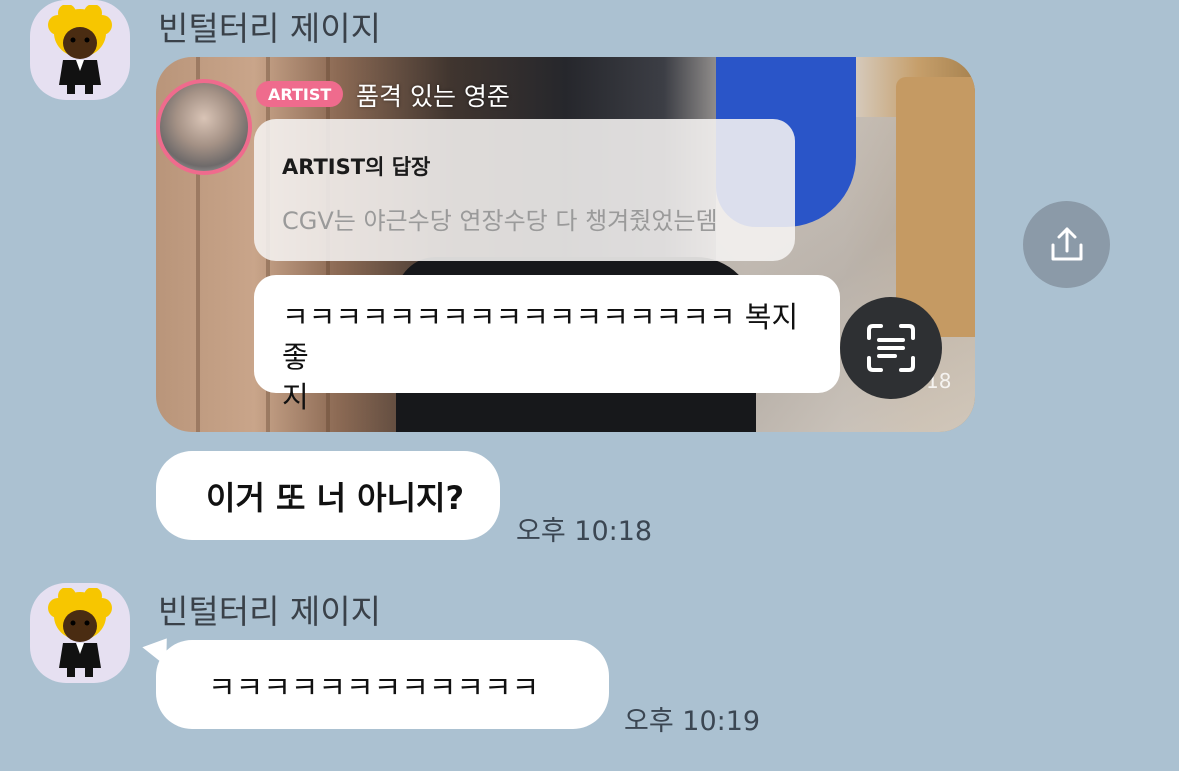 This screenshot has height=771, width=1179. I want to click on message-time: 오후 10:18, so click(584, 531).